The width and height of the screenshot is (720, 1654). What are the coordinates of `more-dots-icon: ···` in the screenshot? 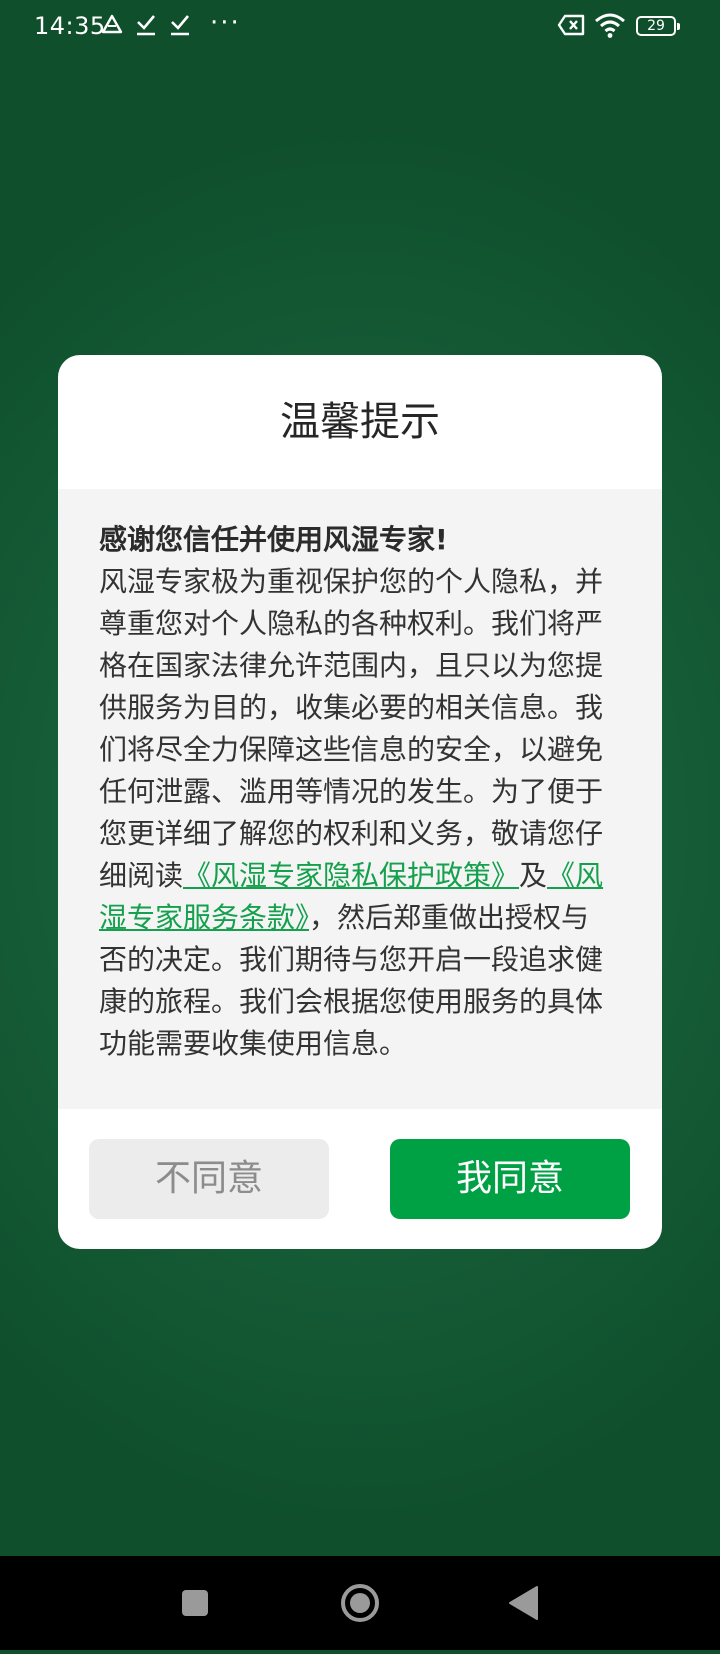 It's located at (225, 23).